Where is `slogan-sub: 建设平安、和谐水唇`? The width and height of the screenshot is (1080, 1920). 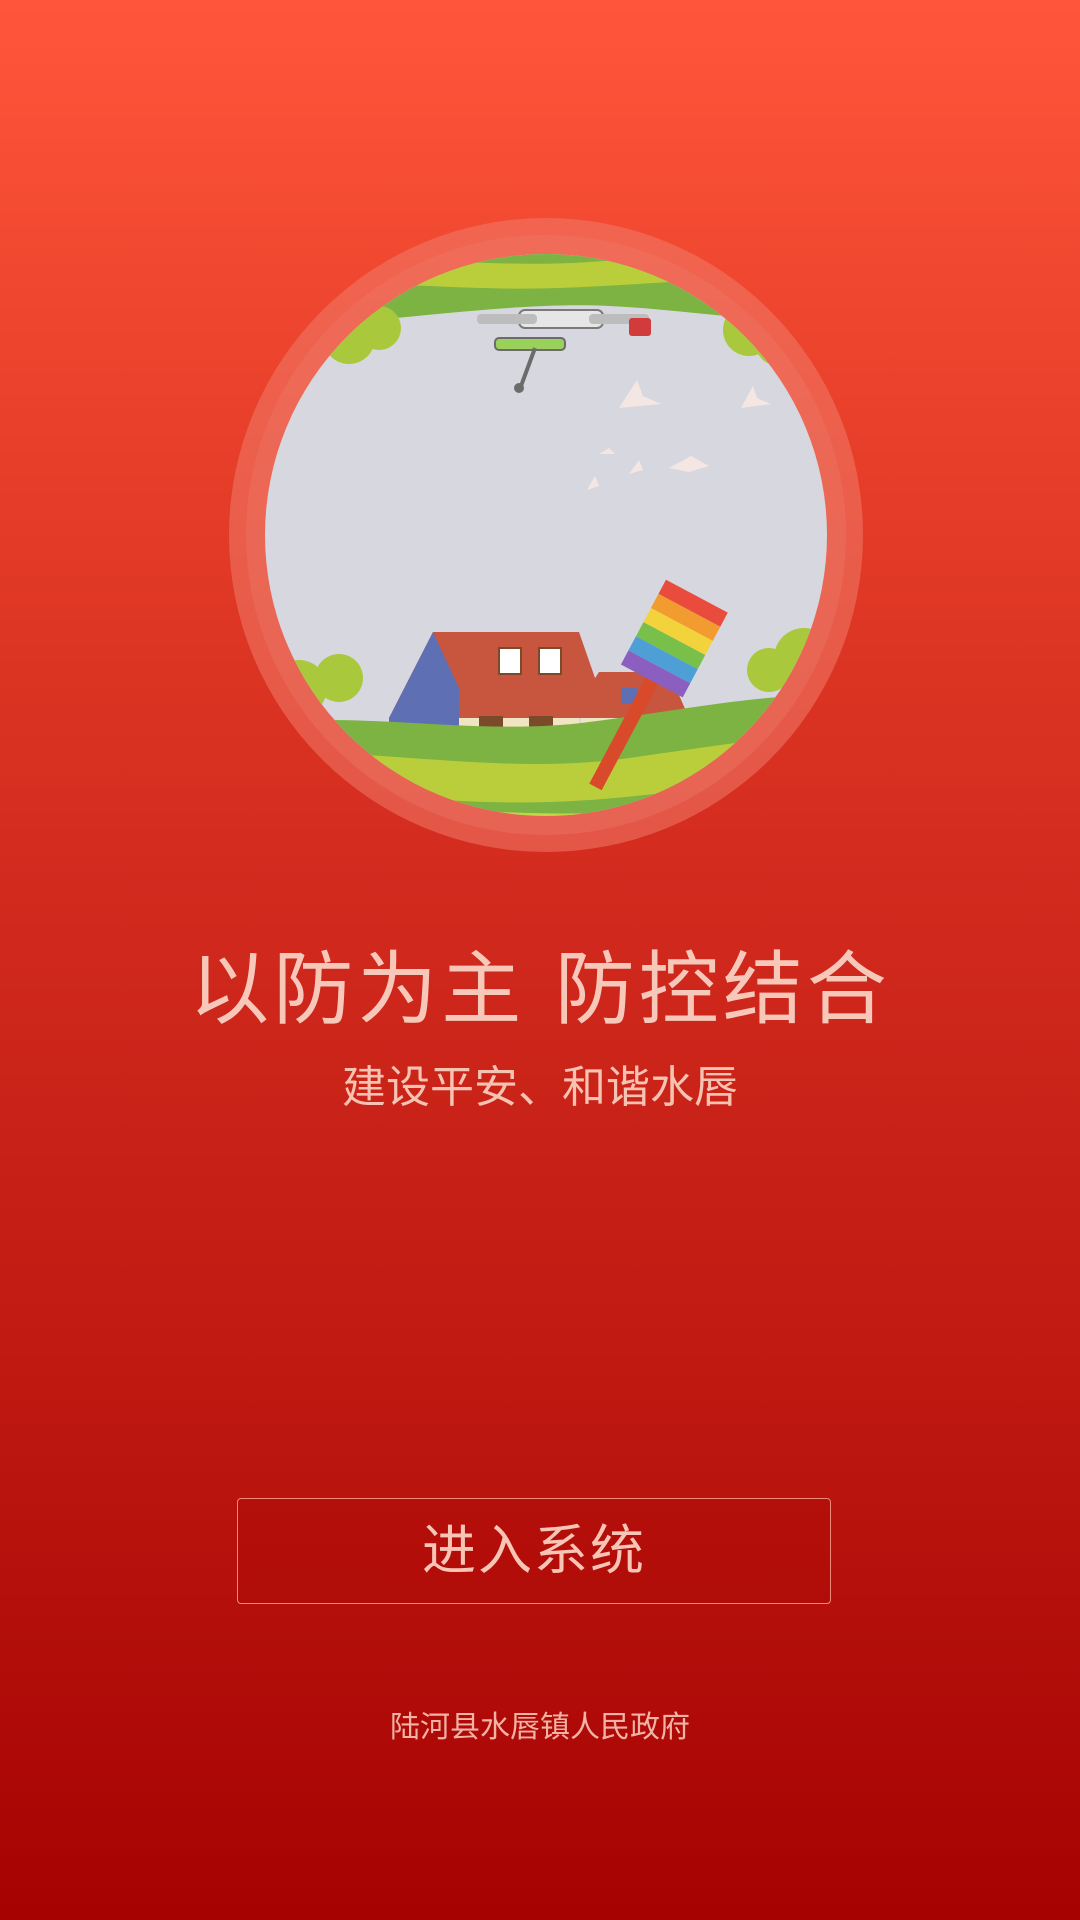
slogan-sub: 建设平安、和谐水唇 is located at coordinates (540, 1087).